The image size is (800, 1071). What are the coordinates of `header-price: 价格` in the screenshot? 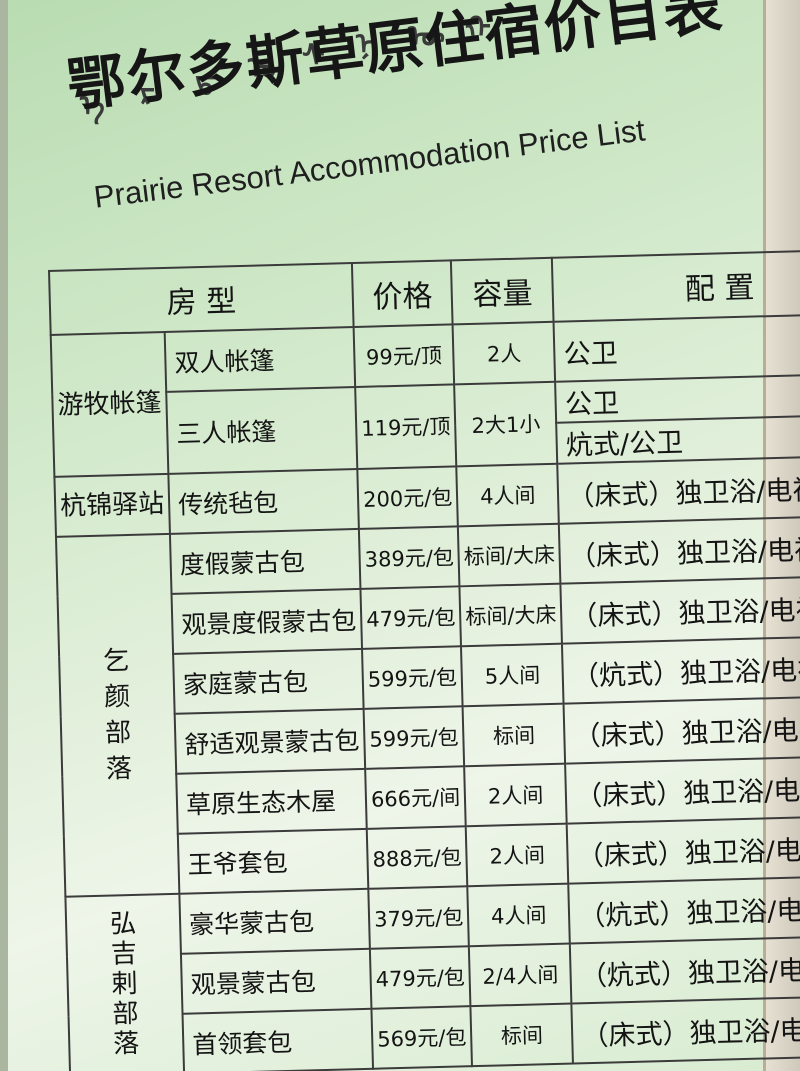 It's located at (402, 294).